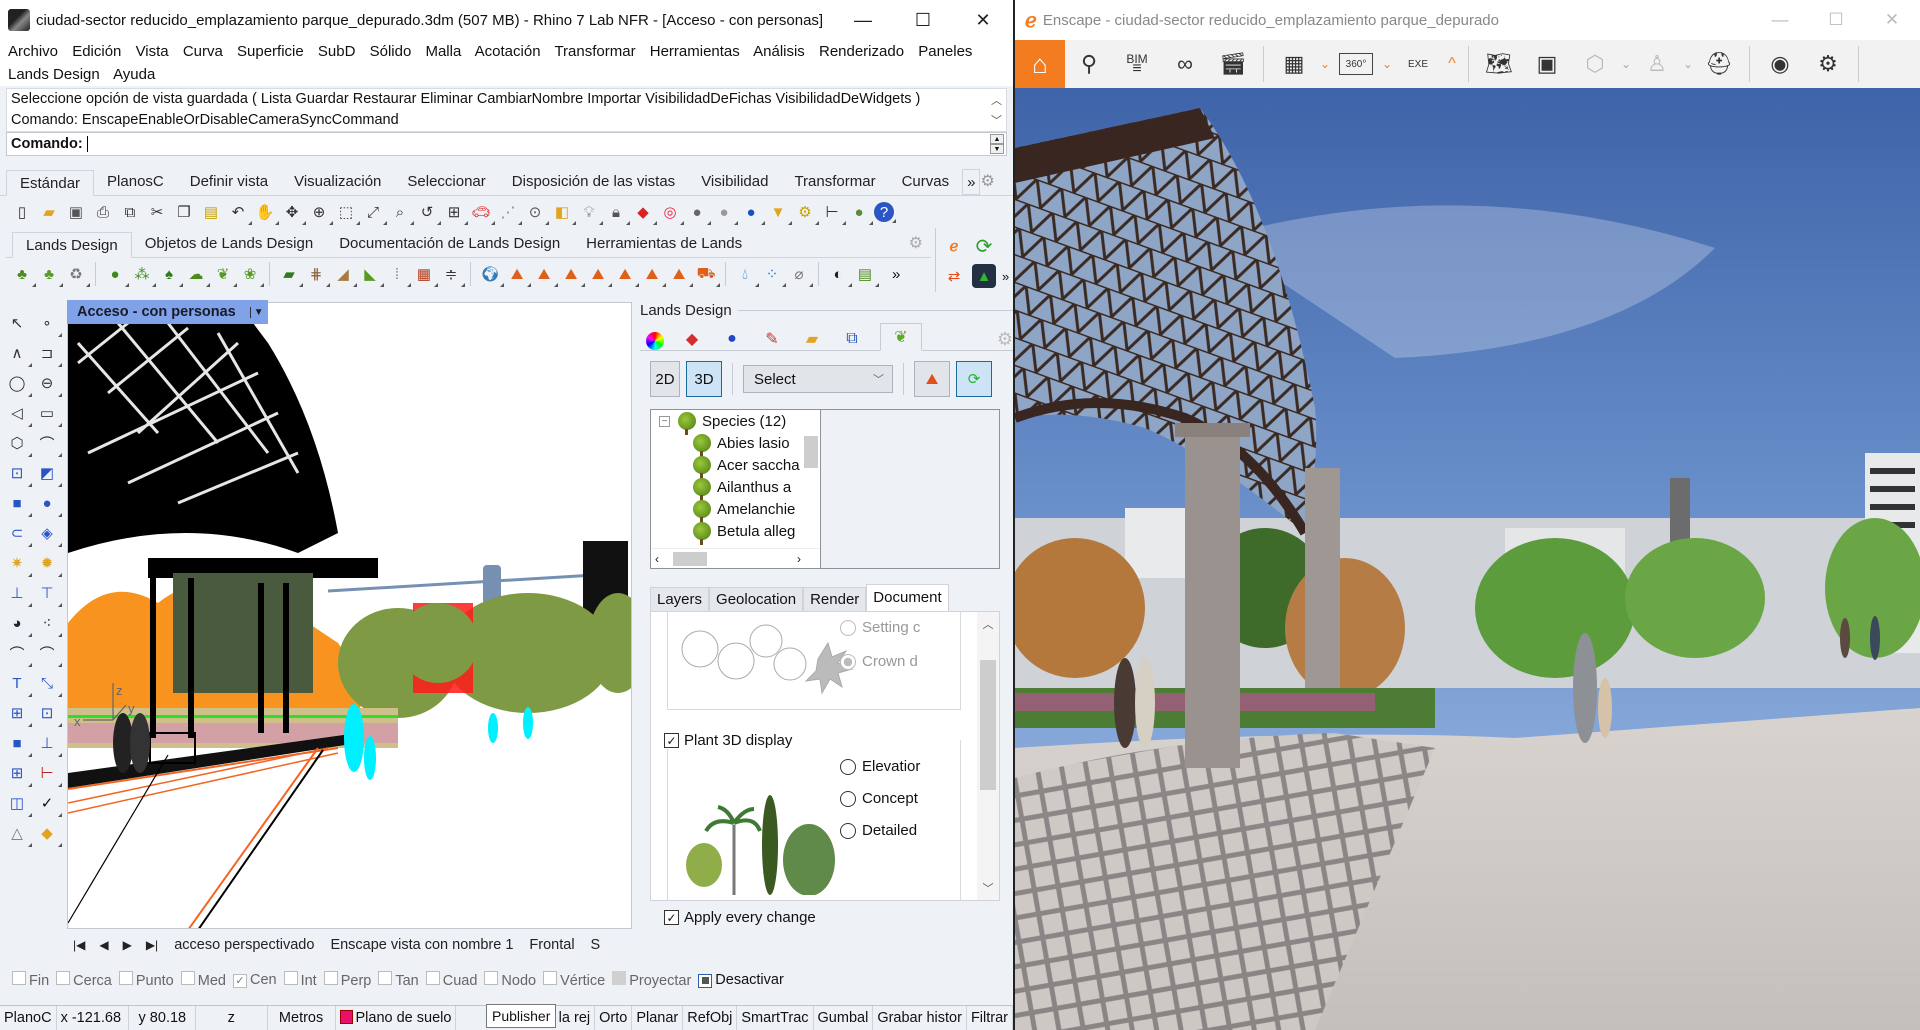 This screenshot has height=1030, width=1920. What do you see at coordinates (861, 51) in the screenshot?
I see `menu-renderizado: Renderizado` at bounding box center [861, 51].